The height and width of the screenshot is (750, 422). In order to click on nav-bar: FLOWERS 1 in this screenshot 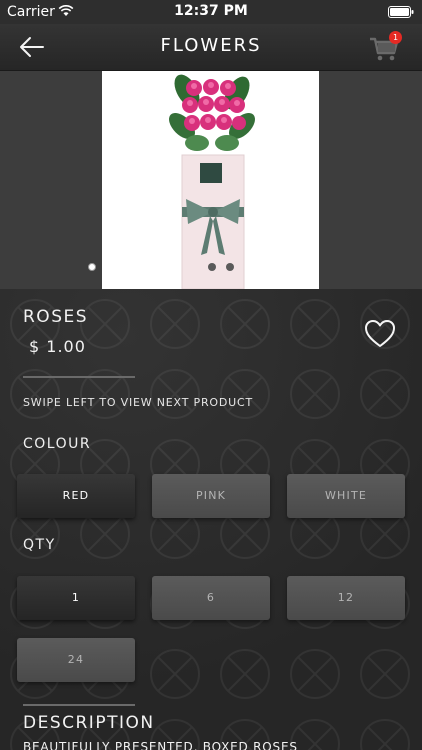, I will do `click(211, 47)`.